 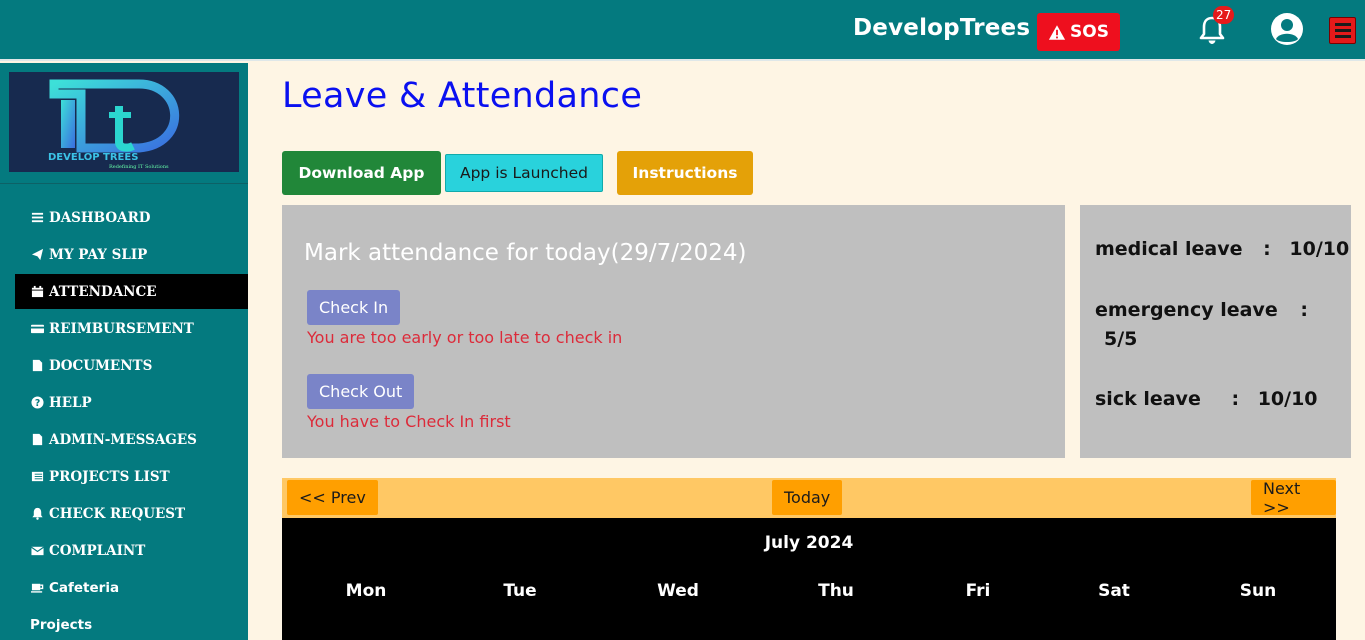 I want to click on calendar-grid: July 2024 Mon Tue Wed Thu Fri Sat Sun, so click(x=809, y=579).